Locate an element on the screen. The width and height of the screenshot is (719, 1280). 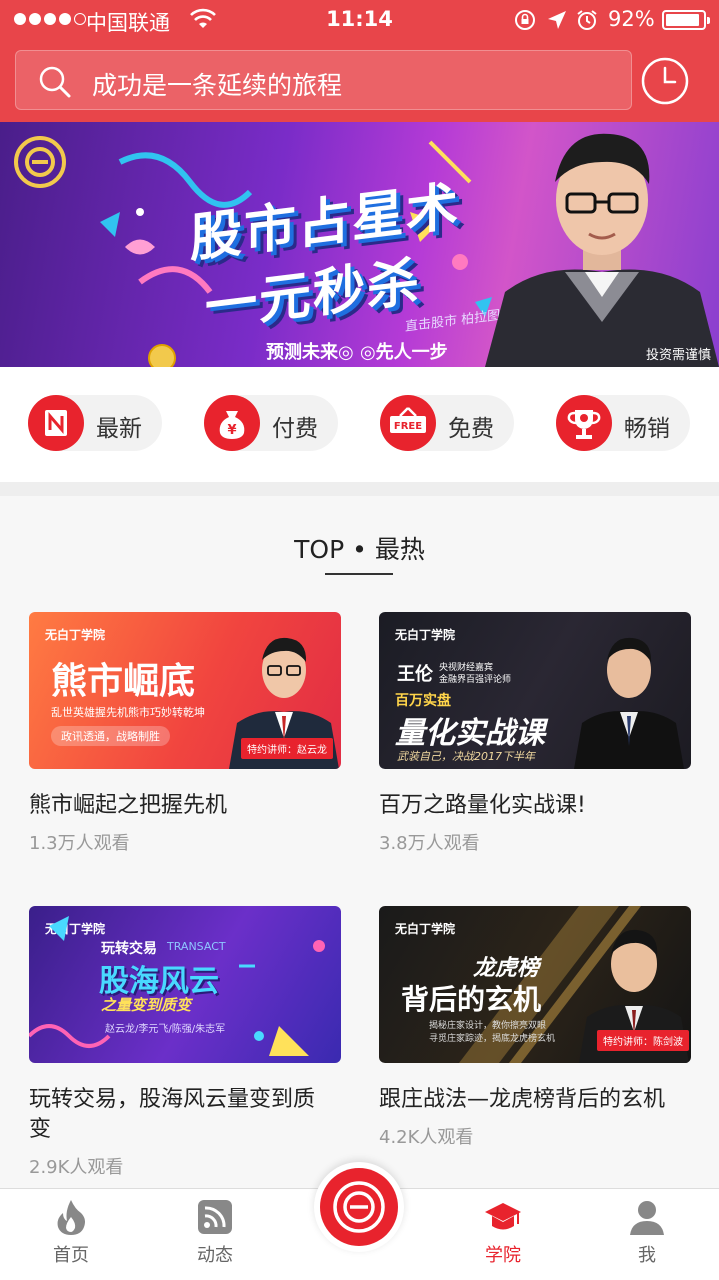
rotation-lock-icon is located at coordinates (525, 20).